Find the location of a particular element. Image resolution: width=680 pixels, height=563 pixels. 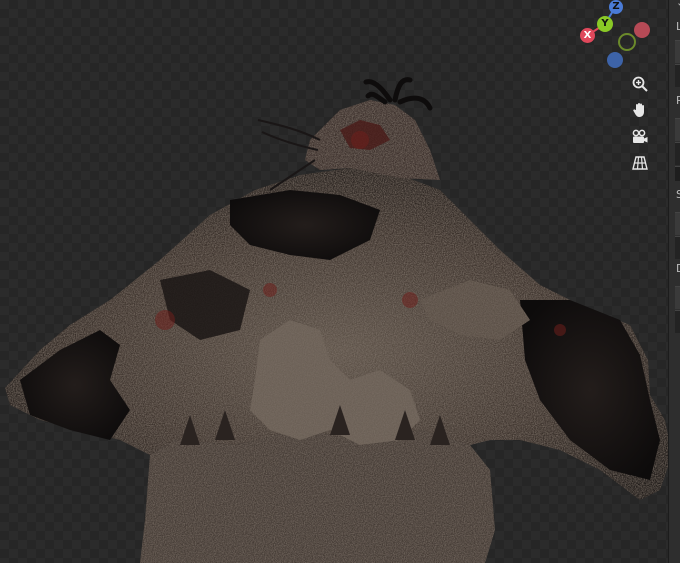

zoom-button is located at coordinates (640, 84).